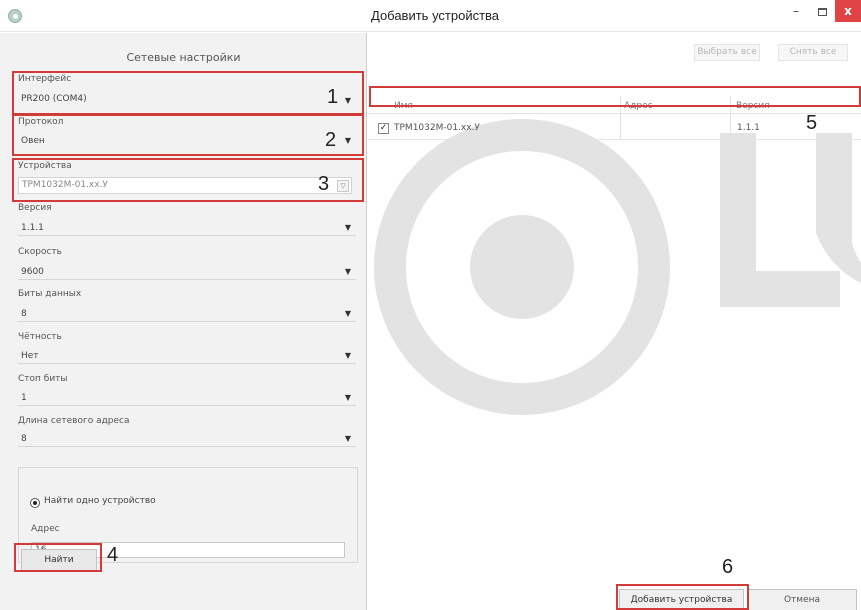 This screenshot has height=610, width=861. What do you see at coordinates (187, 314) in the screenshot?
I see `data-bits-select: 8 ▼` at bounding box center [187, 314].